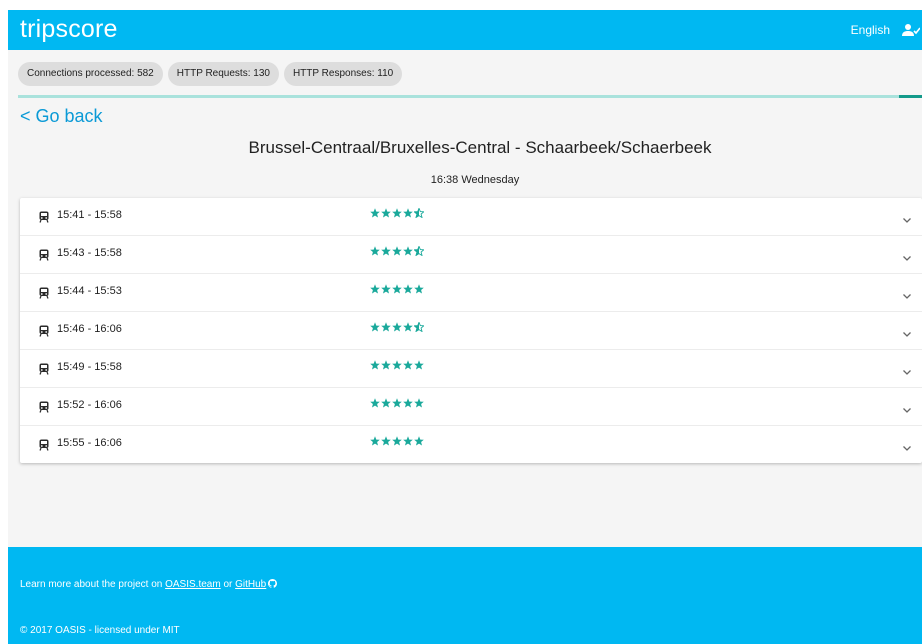 The height and width of the screenshot is (644, 922). I want to click on github-link: GitHub, so click(250, 584).